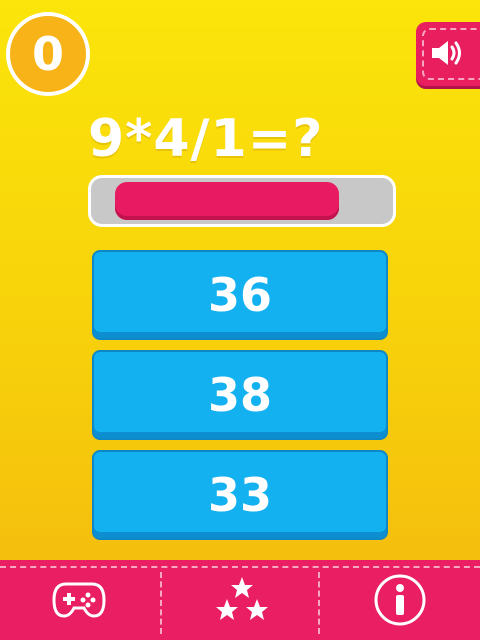 Image resolution: width=480 pixels, height=640 pixels. I want to click on rate-button, so click(242, 600).